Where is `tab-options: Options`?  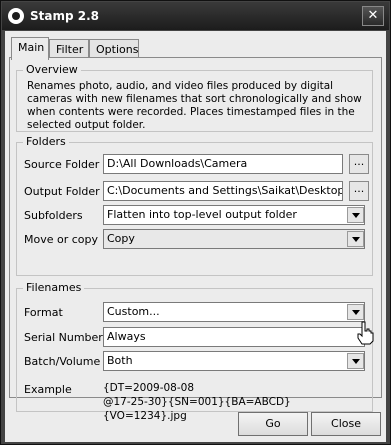 tab-options: Options is located at coordinates (114, 49).